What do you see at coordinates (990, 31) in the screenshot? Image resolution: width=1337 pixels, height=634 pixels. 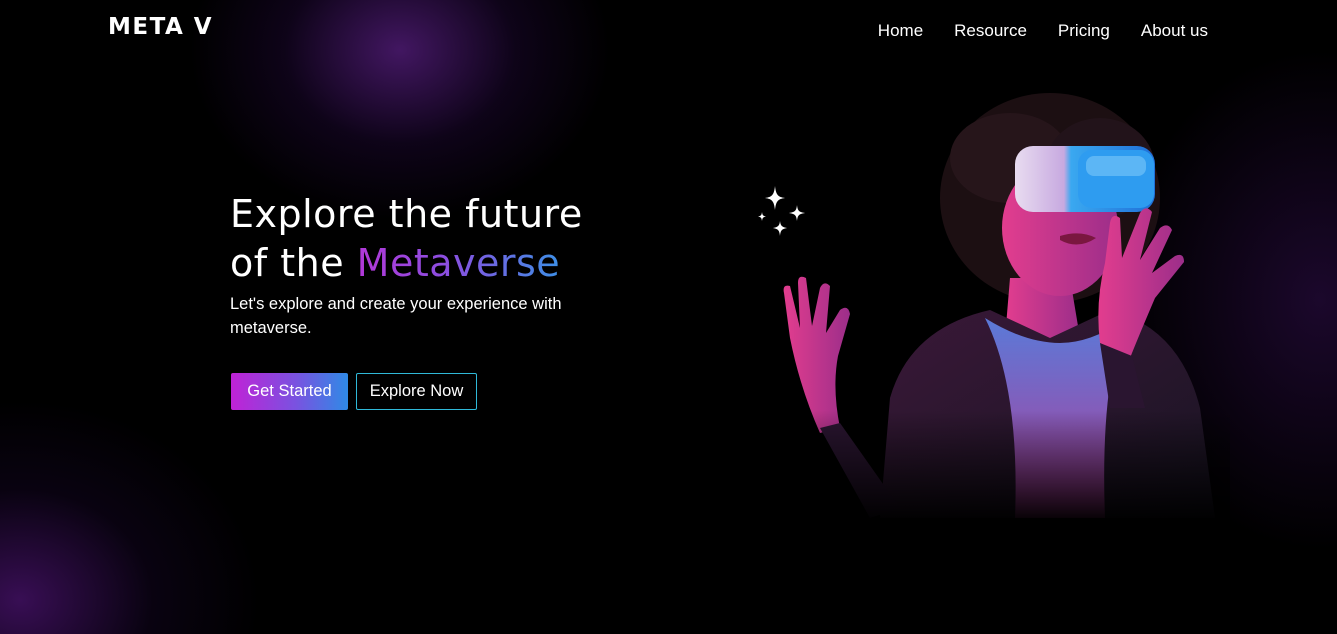 I see `nav-item-resource: Resource` at bounding box center [990, 31].